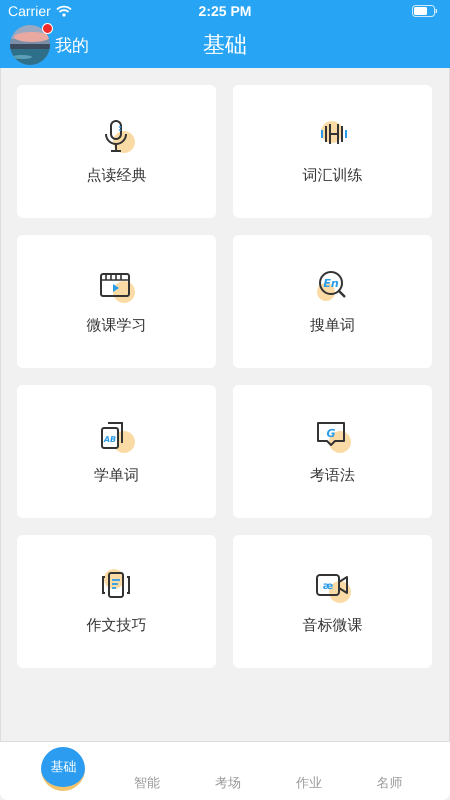 Image resolution: width=450 pixels, height=800 pixels. I want to click on feature-card: G 考语法, so click(332, 451).